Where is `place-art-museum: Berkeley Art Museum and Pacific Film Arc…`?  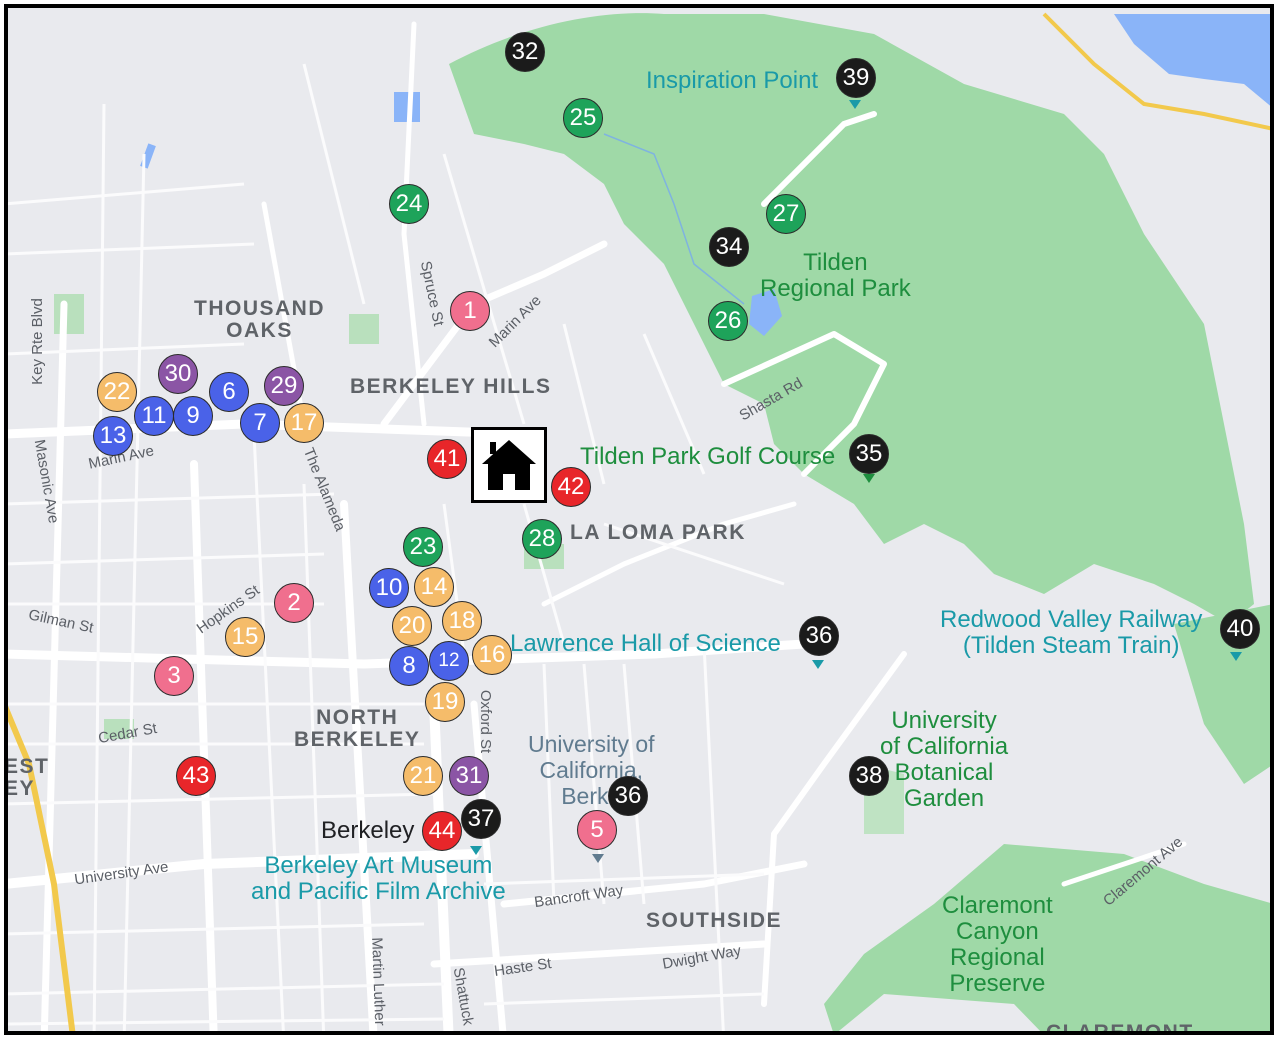
place-art-museum: Berkeley Art Museum and Pacific Film Arc… is located at coordinates (378, 879).